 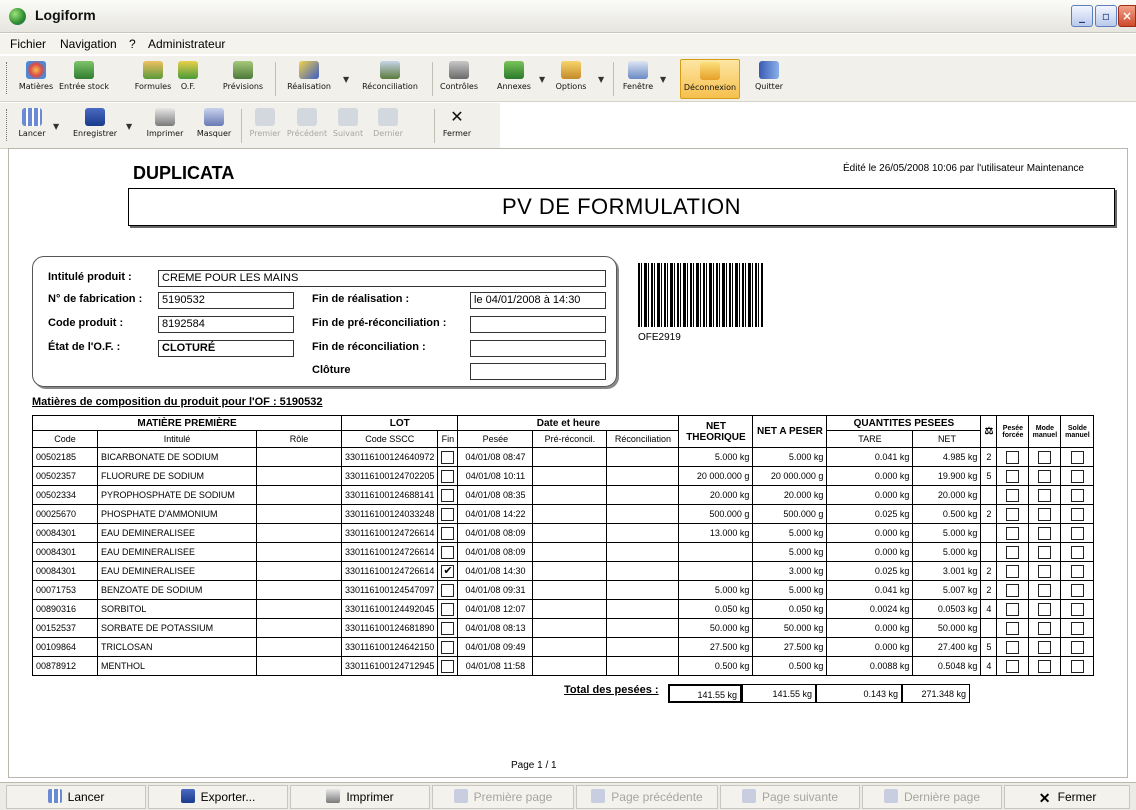 What do you see at coordinates (382, 278) in the screenshot?
I see `intitule-field: CREME POUR LES MAINS` at bounding box center [382, 278].